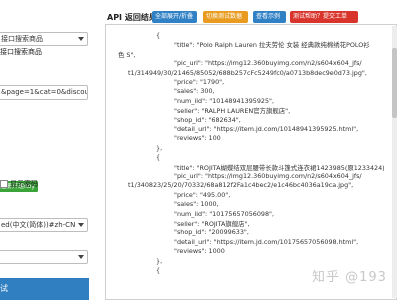 This screenshot has height=300, width=399. I want to click on json-line: "num_iid": "10148941395925",, so click(224, 100).